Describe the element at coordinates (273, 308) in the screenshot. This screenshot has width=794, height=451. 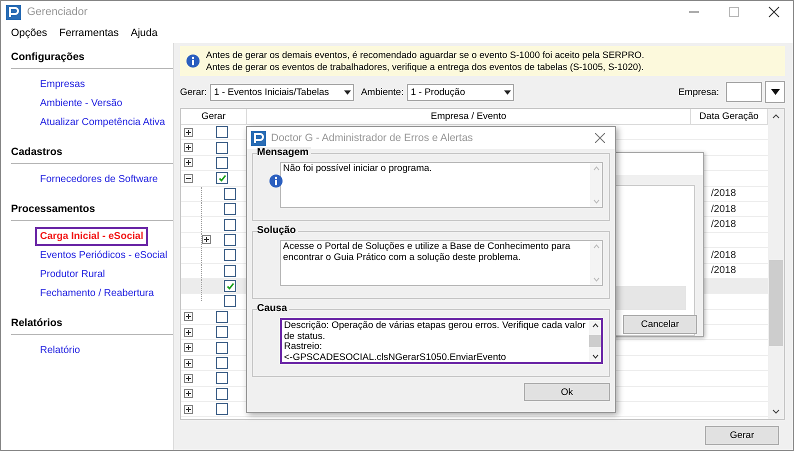
I see `group-title: Causa` at that location.